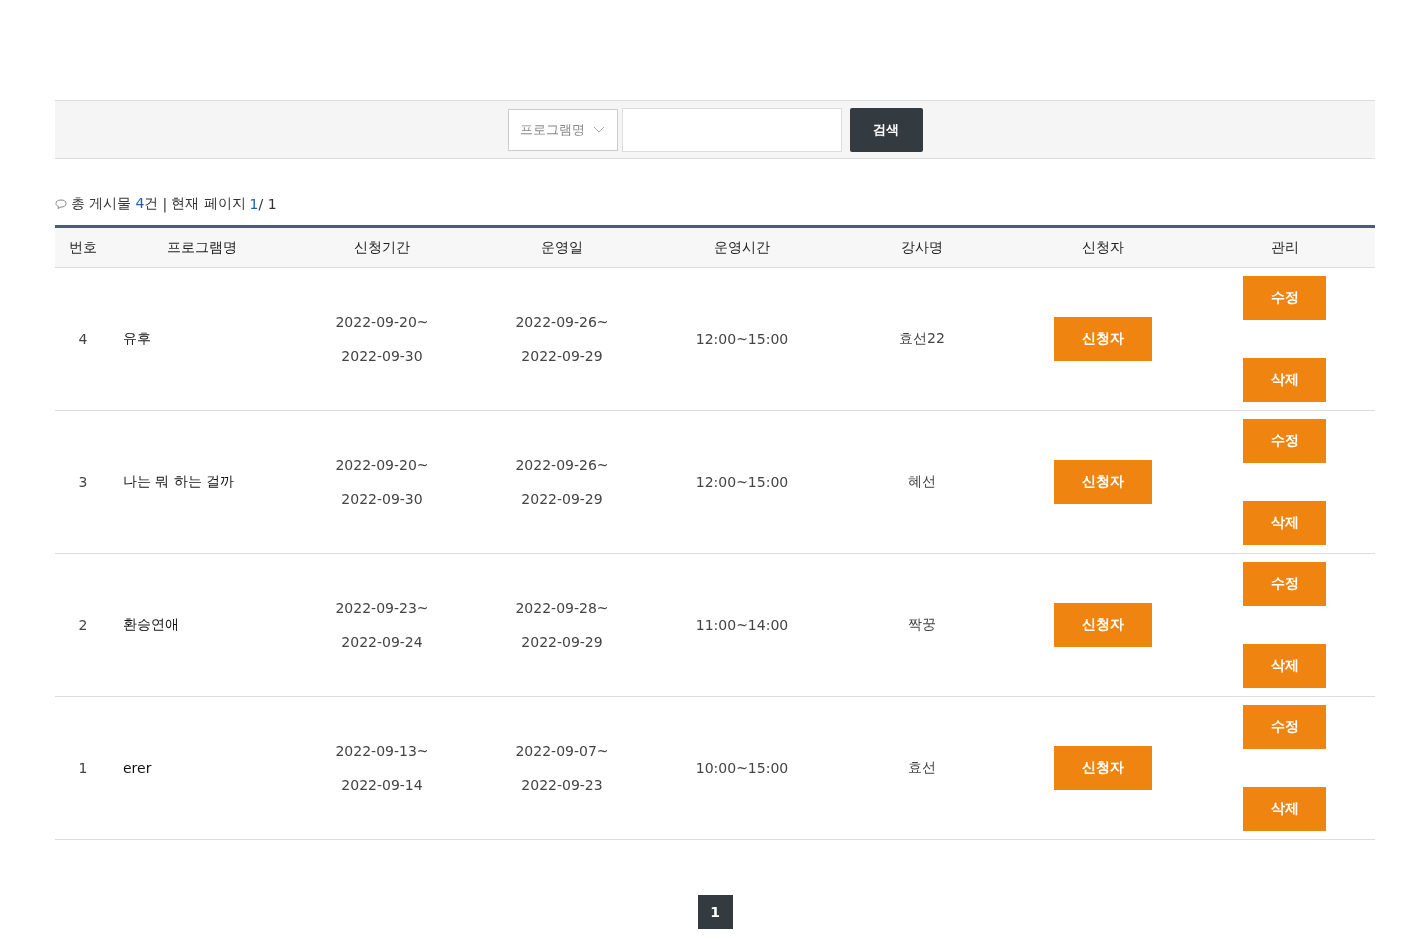 The image size is (1405, 939). Describe the element at coordinates (137, 339) in the screenshot. I see `program-name-cell-text: 유후` at that location.